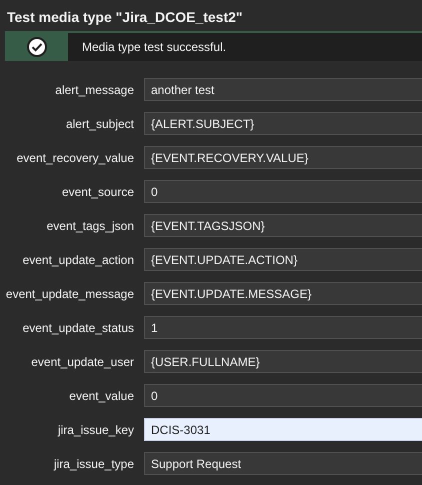 This screenshot has width=422, height=485. I want to click on field-label: event_update_status, so click(78, 327).